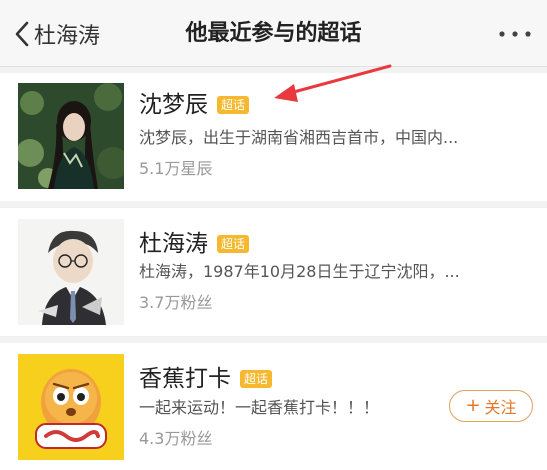 This screenshot has height=470, width=547. Describe the element at coordinates (176, 302) in the screenshot. I see `topic-follower-count: 3.7万粉丝` at that location.